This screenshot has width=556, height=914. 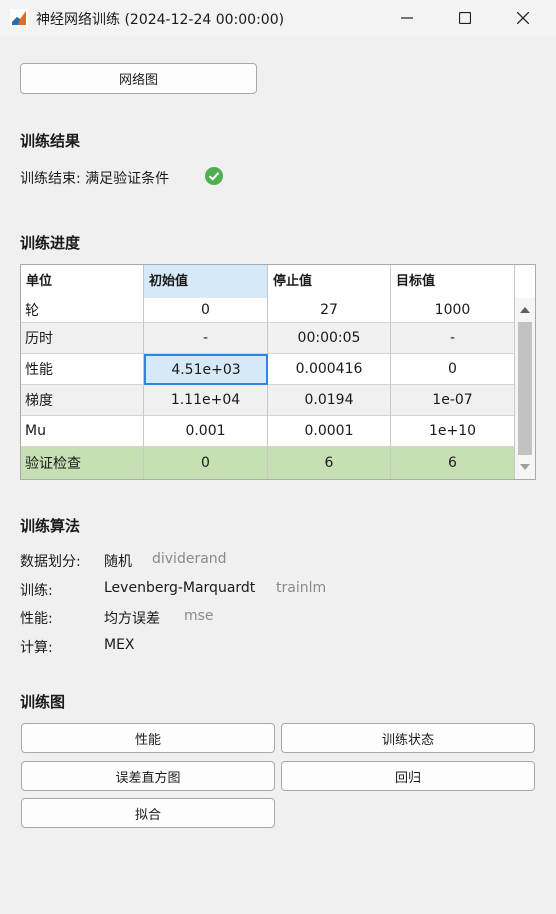 I want to click on table-cell: 0.000416, so click(x=329, y=369).